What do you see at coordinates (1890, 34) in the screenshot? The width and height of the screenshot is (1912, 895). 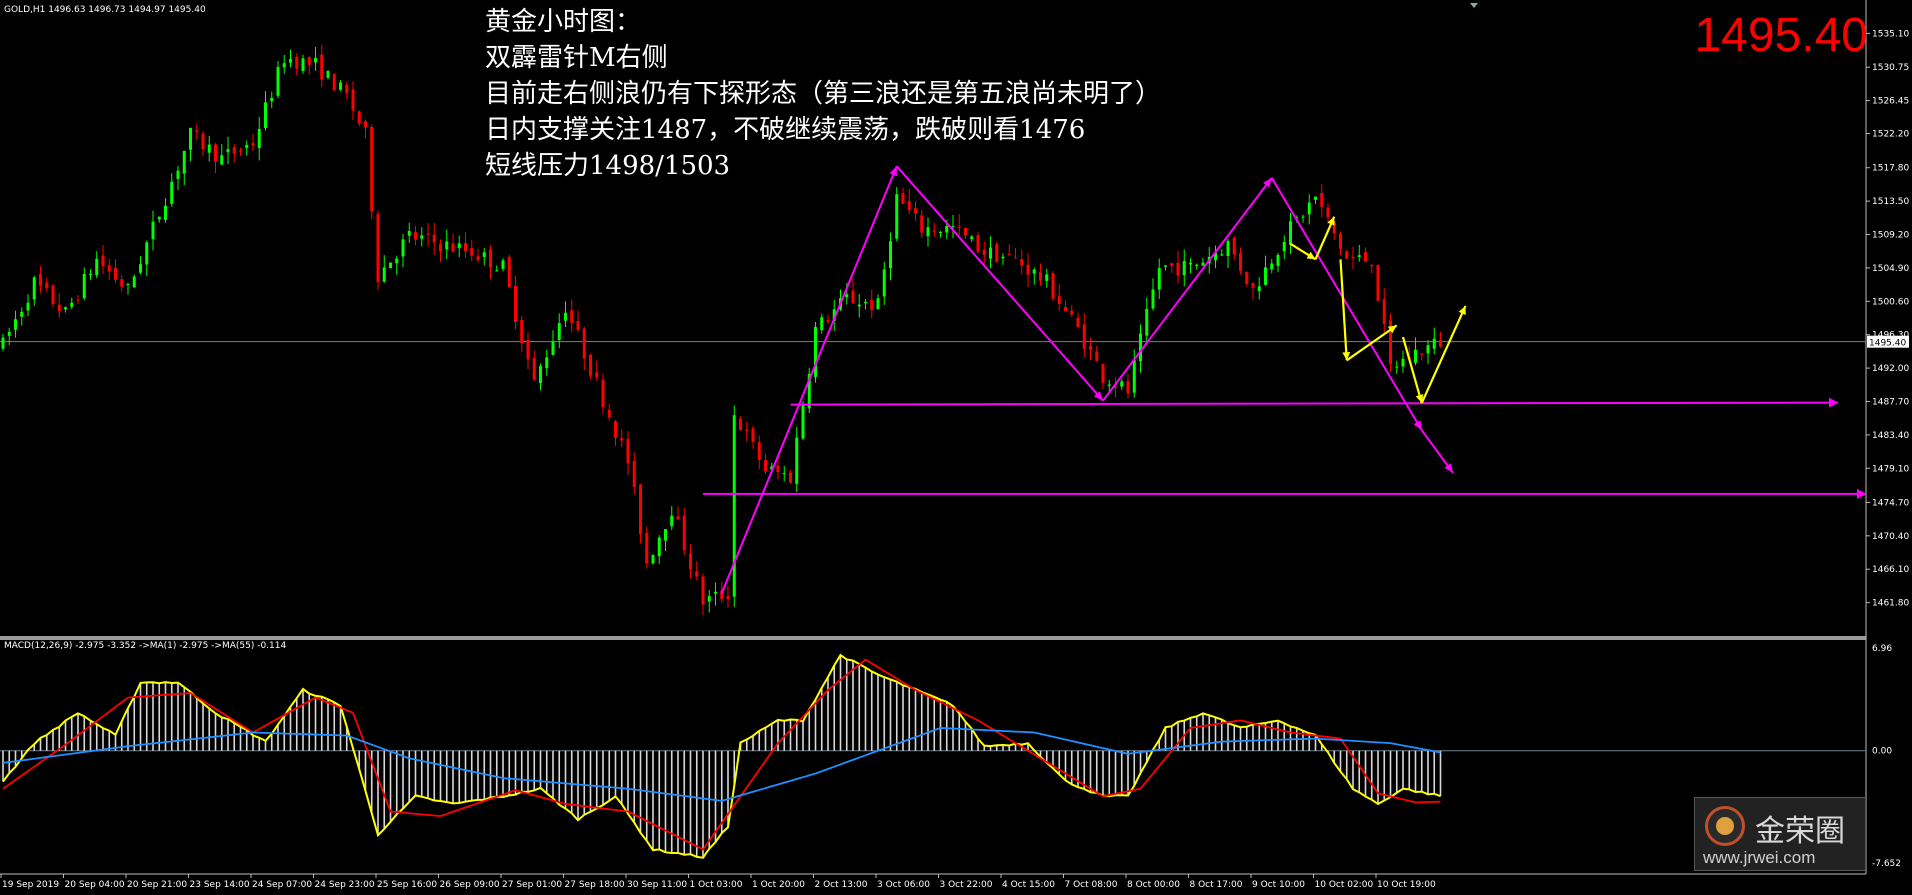 I see `y-tick-label: 1535.10` at bounding box center [1890, 34].